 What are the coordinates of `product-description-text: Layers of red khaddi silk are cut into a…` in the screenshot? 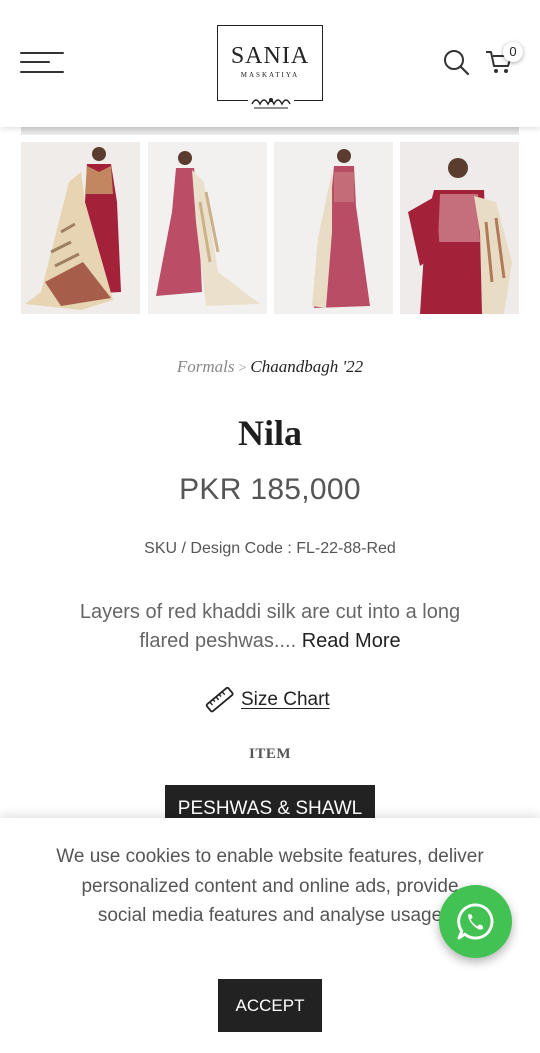 It's located at (270, 626).